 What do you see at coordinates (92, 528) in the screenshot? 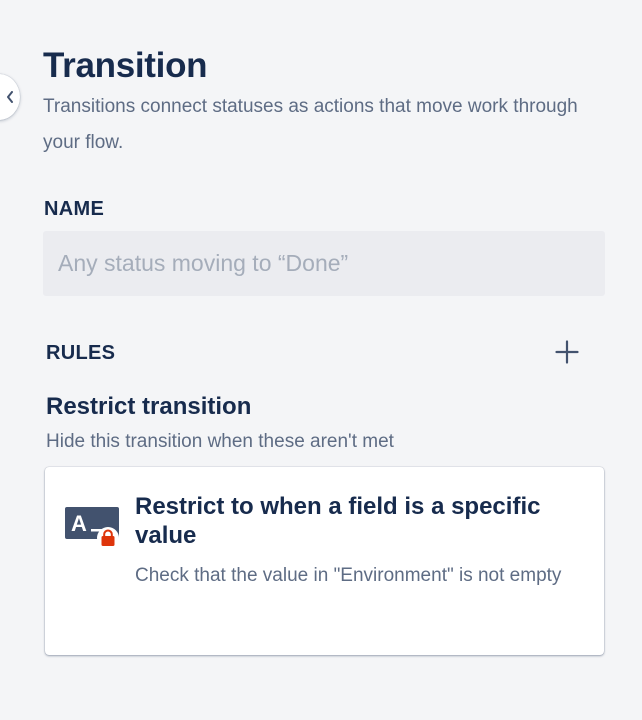
I see `field-value-lock-icon: A` at bounding box center [92, 528].